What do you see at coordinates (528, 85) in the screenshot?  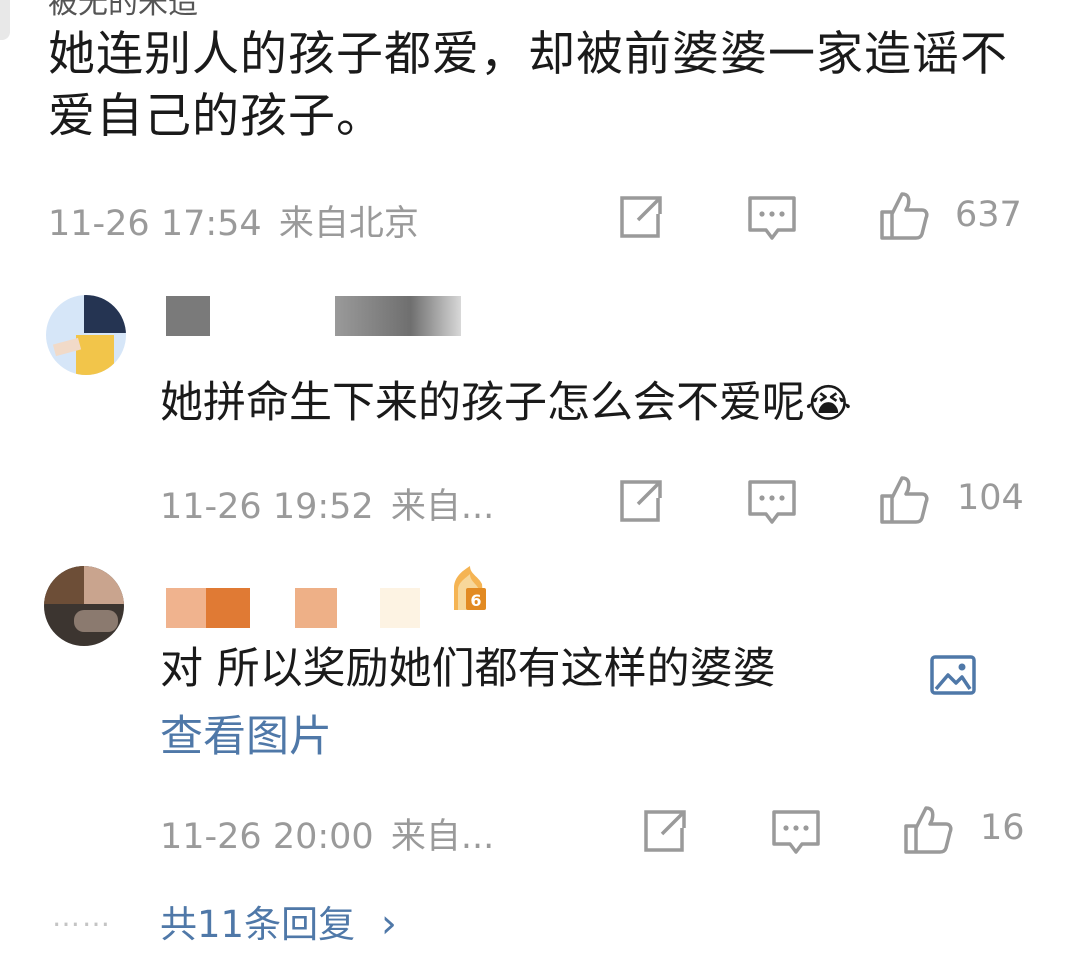 I see `top-comment-text: 她连别人的孩子都爱，却被前婆婆一家造谣不爱自己的孩子。` at bounding box center [528, 85].